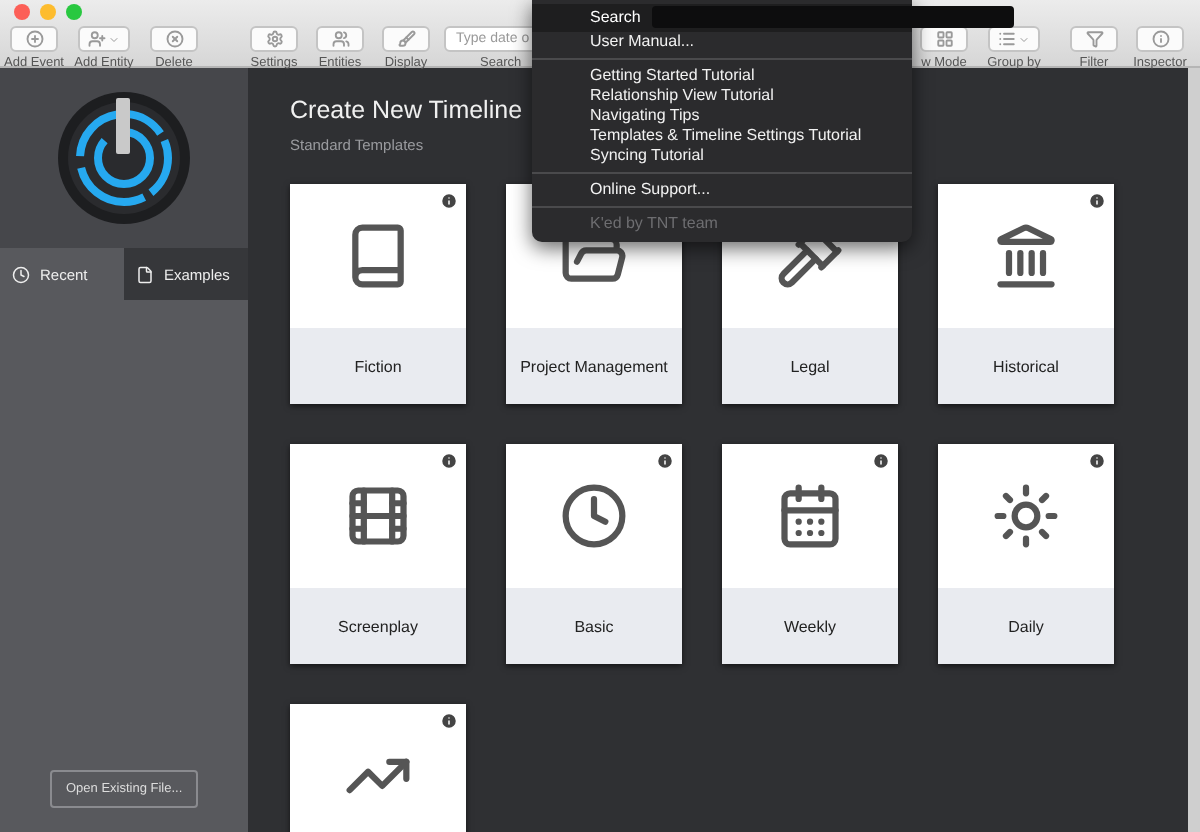  Describe the element at coordinates (810, 366) in the screenshot. I see `template-label: Legal` at that location.